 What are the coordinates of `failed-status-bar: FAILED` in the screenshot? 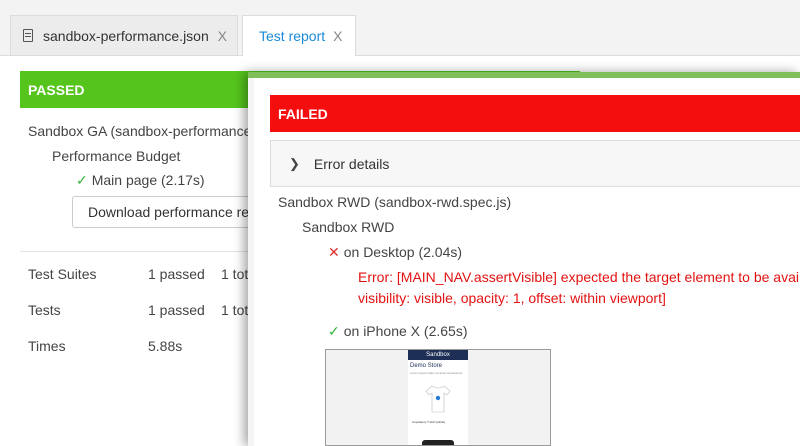 It's located at (535, 113).